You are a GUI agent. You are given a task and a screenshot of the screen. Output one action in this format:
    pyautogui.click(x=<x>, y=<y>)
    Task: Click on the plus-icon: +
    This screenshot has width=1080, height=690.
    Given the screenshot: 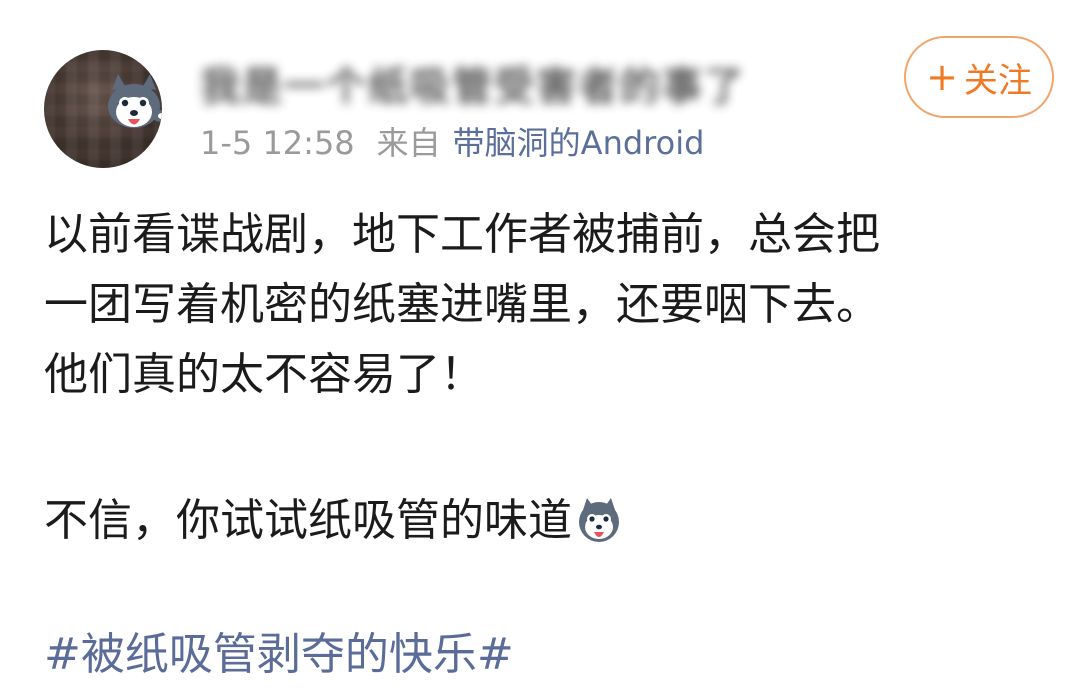 What is the action you would take?
    pyautogui.click(x=942, y=77)
    